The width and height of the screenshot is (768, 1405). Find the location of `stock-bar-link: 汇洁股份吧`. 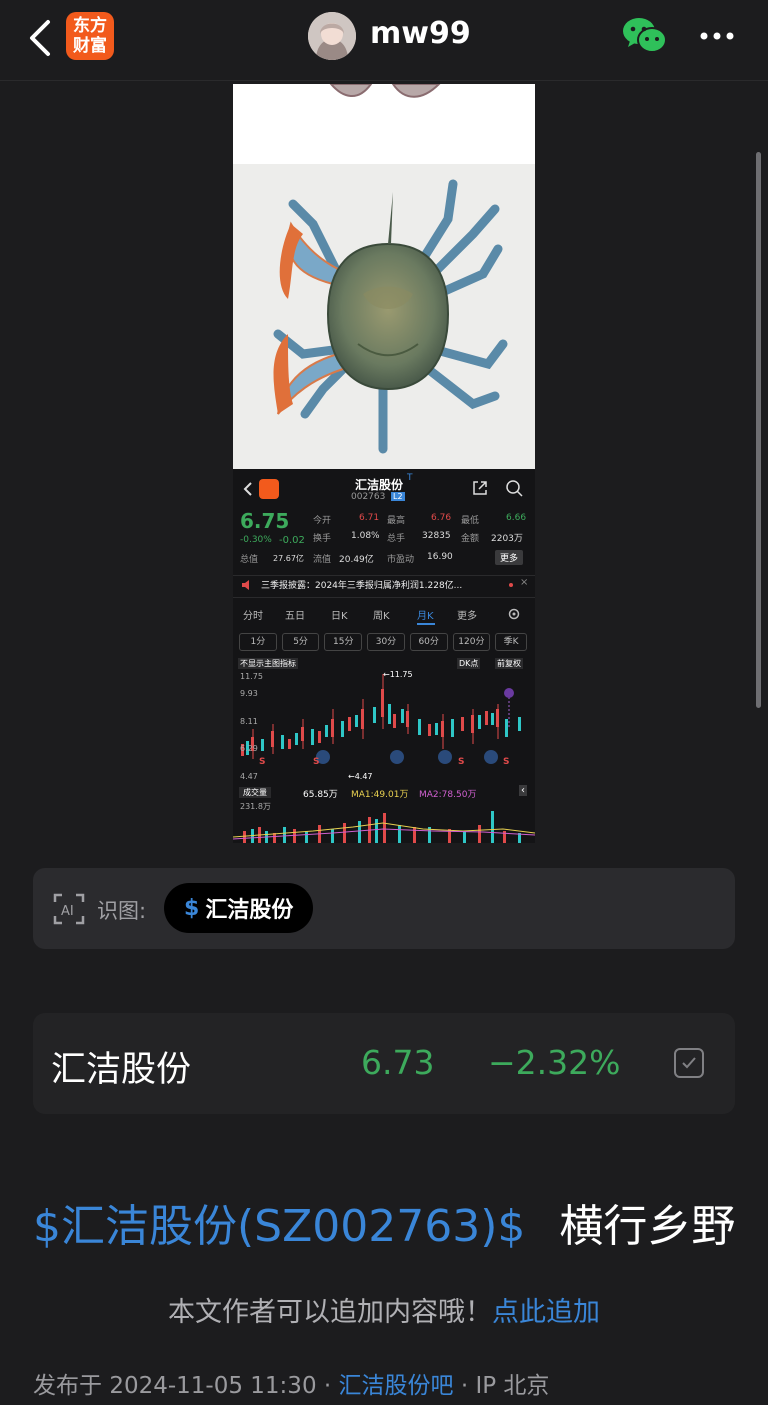

stock-bar-link: 汇洁股份吧 is located at coordinates (396, 1386).